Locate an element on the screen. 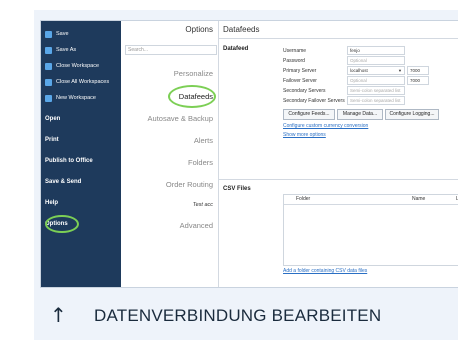 This screenshot has width=458, height=354. sidebar-item-label: Open is located at coordinates (53, 119).